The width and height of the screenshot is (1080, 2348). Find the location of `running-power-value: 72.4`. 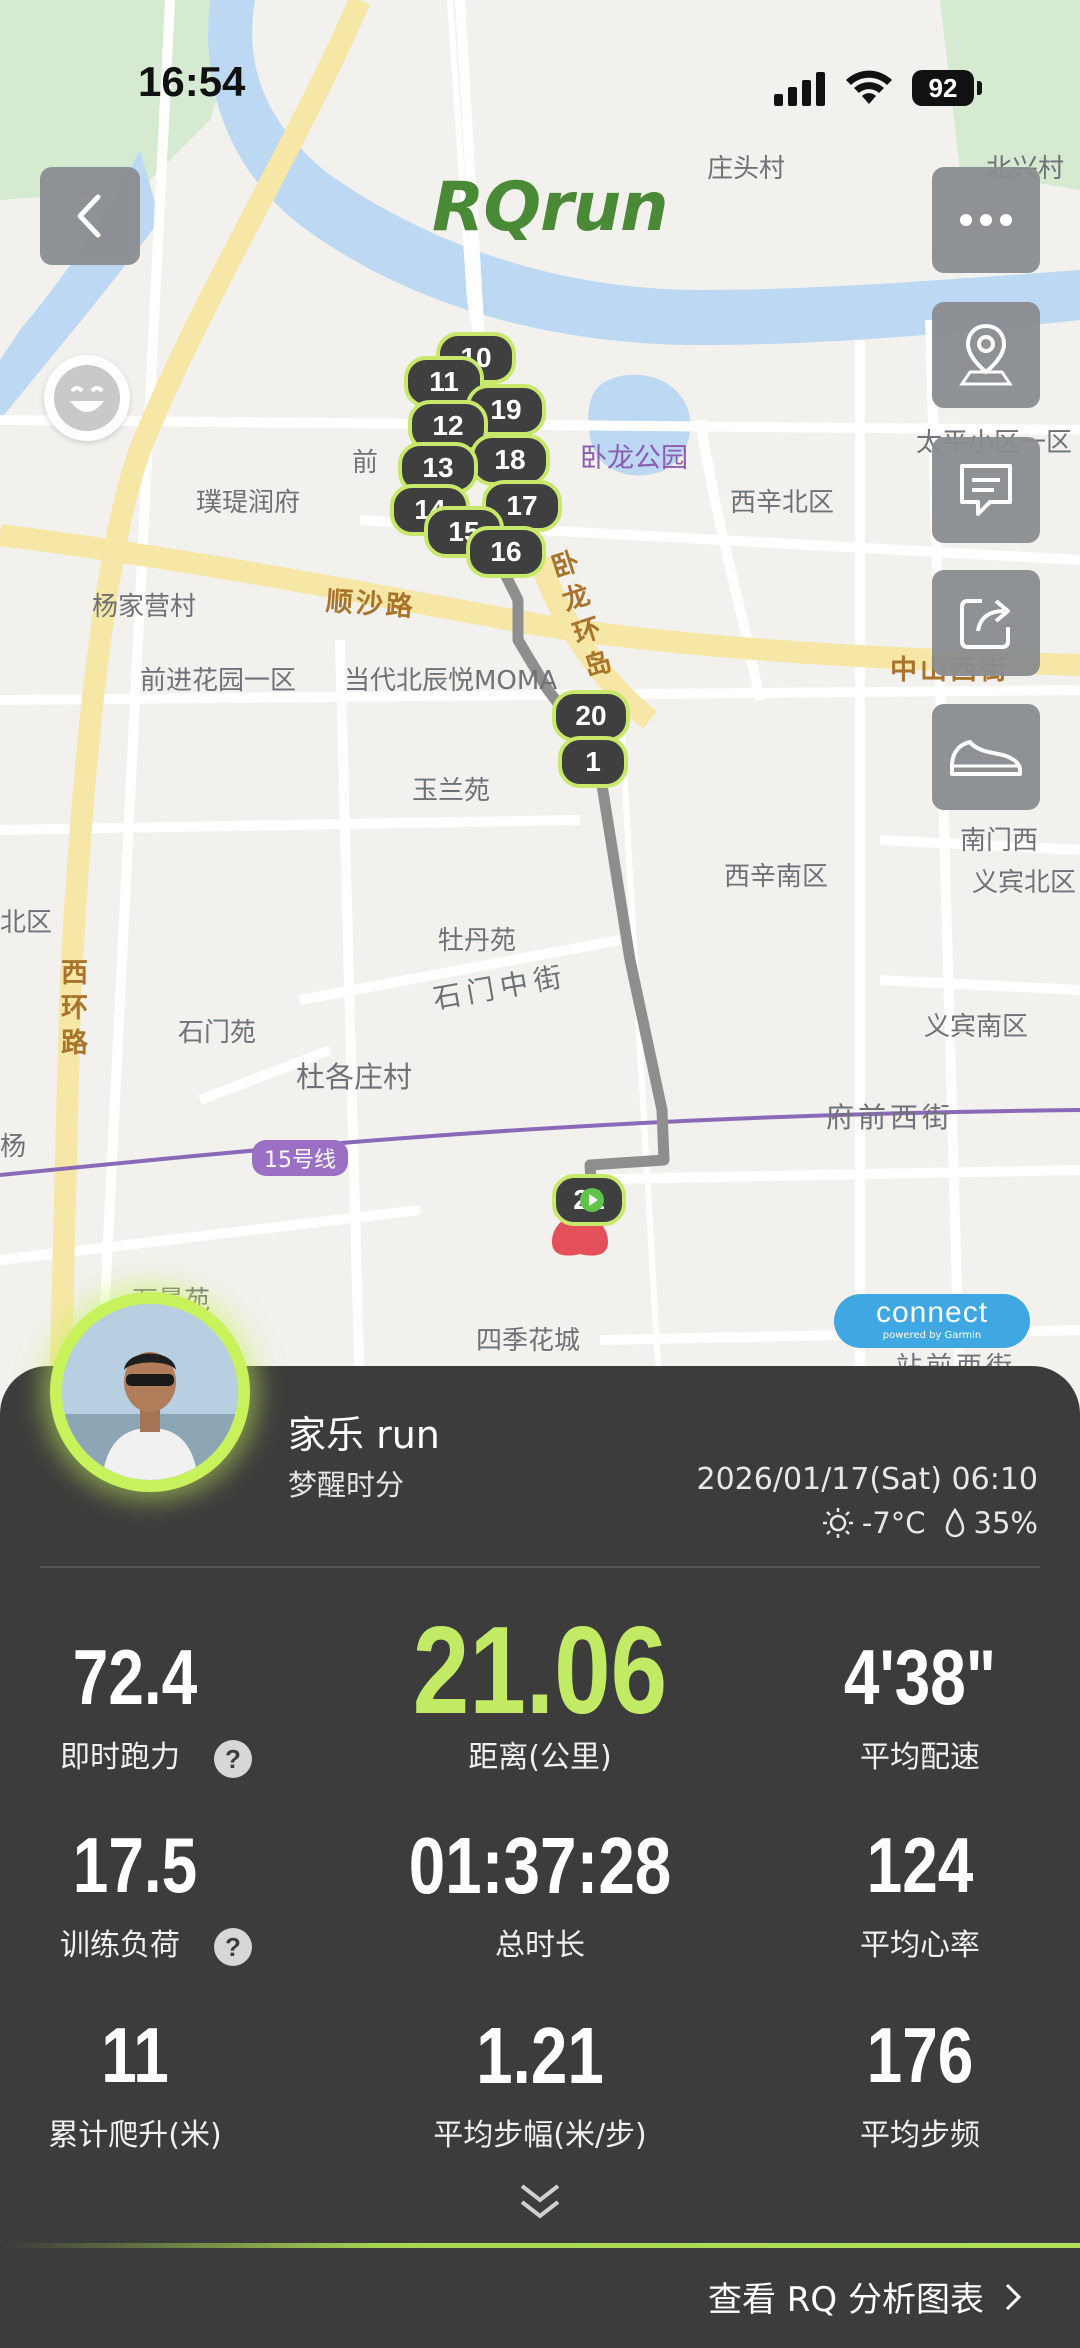

running-power-value: 72.4 is located at coordinates (135, 1677).